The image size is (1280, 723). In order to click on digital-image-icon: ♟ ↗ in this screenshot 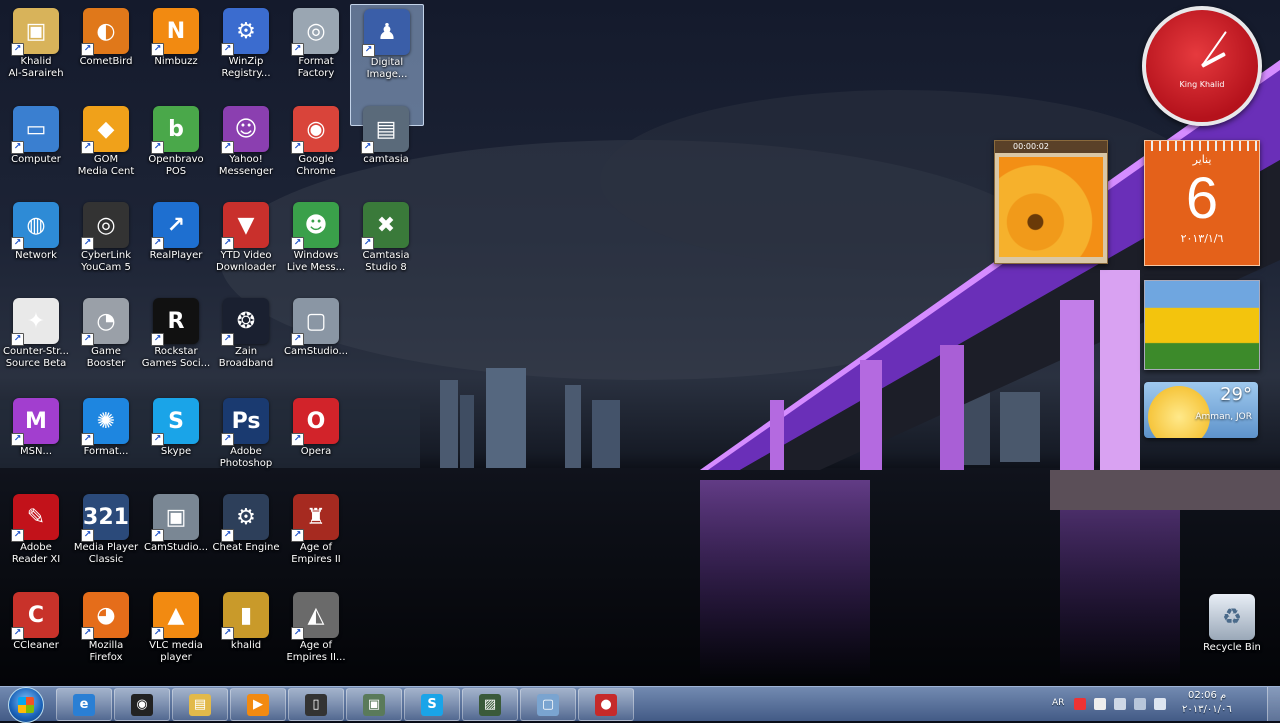, I will do `click(386, 33)`.